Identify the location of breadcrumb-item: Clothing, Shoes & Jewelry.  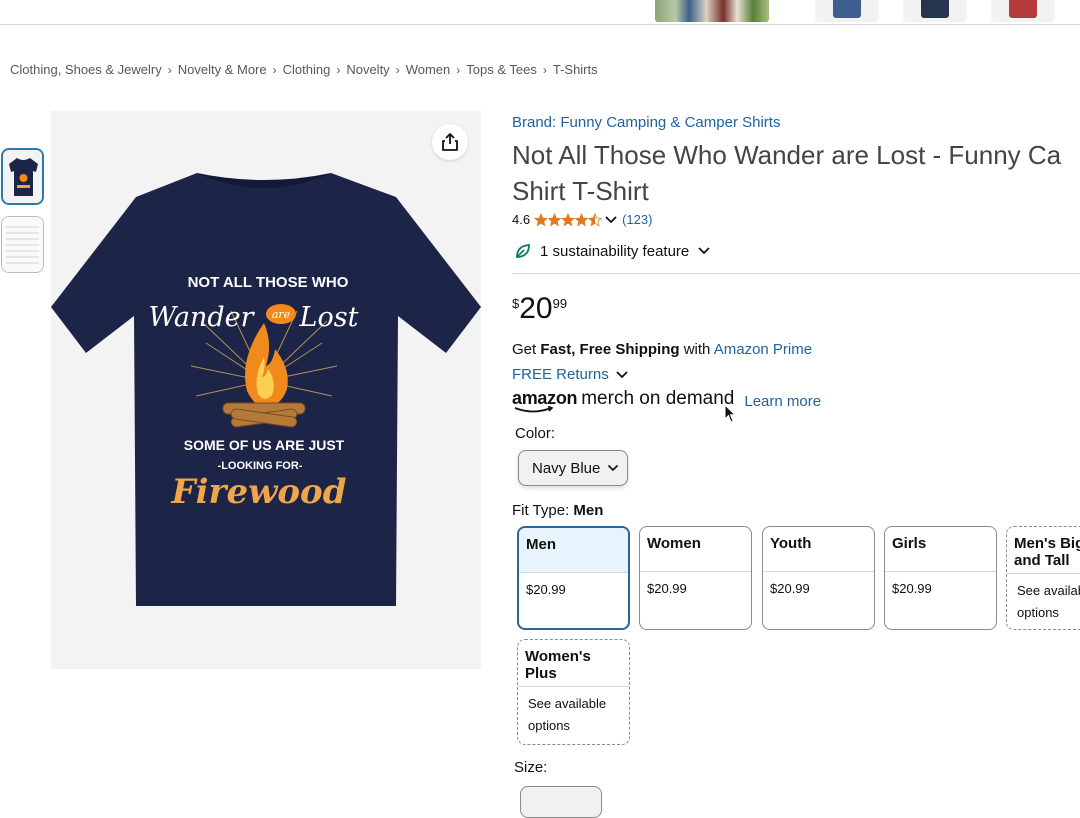
(86, 69).